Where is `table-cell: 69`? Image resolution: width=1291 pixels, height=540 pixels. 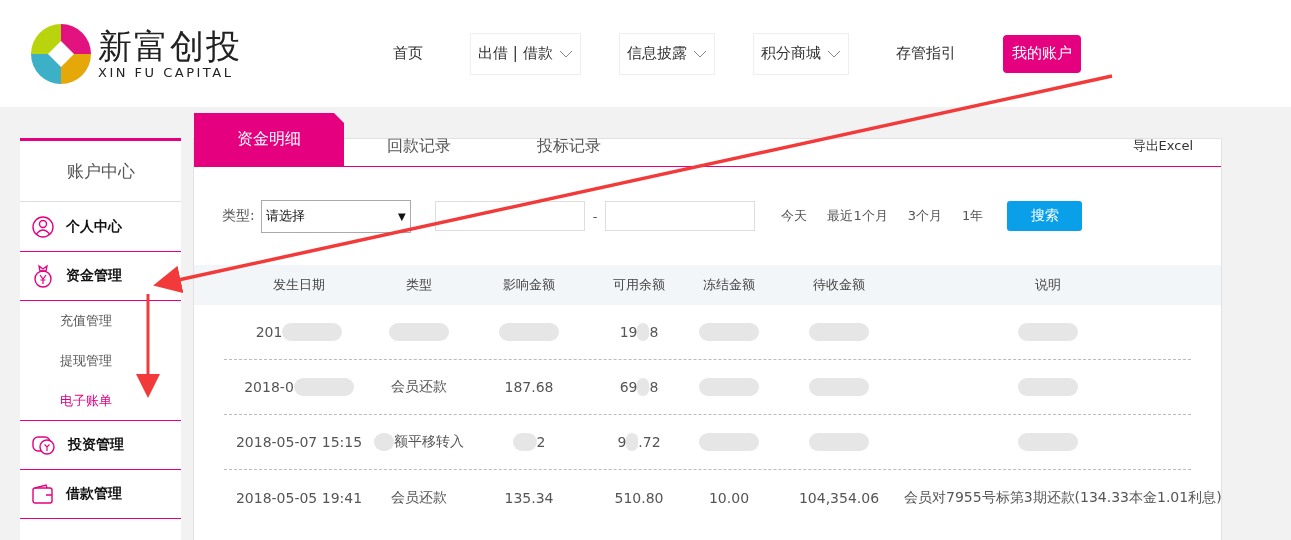 table-cell: 69 is located at coordinates (628, 387).